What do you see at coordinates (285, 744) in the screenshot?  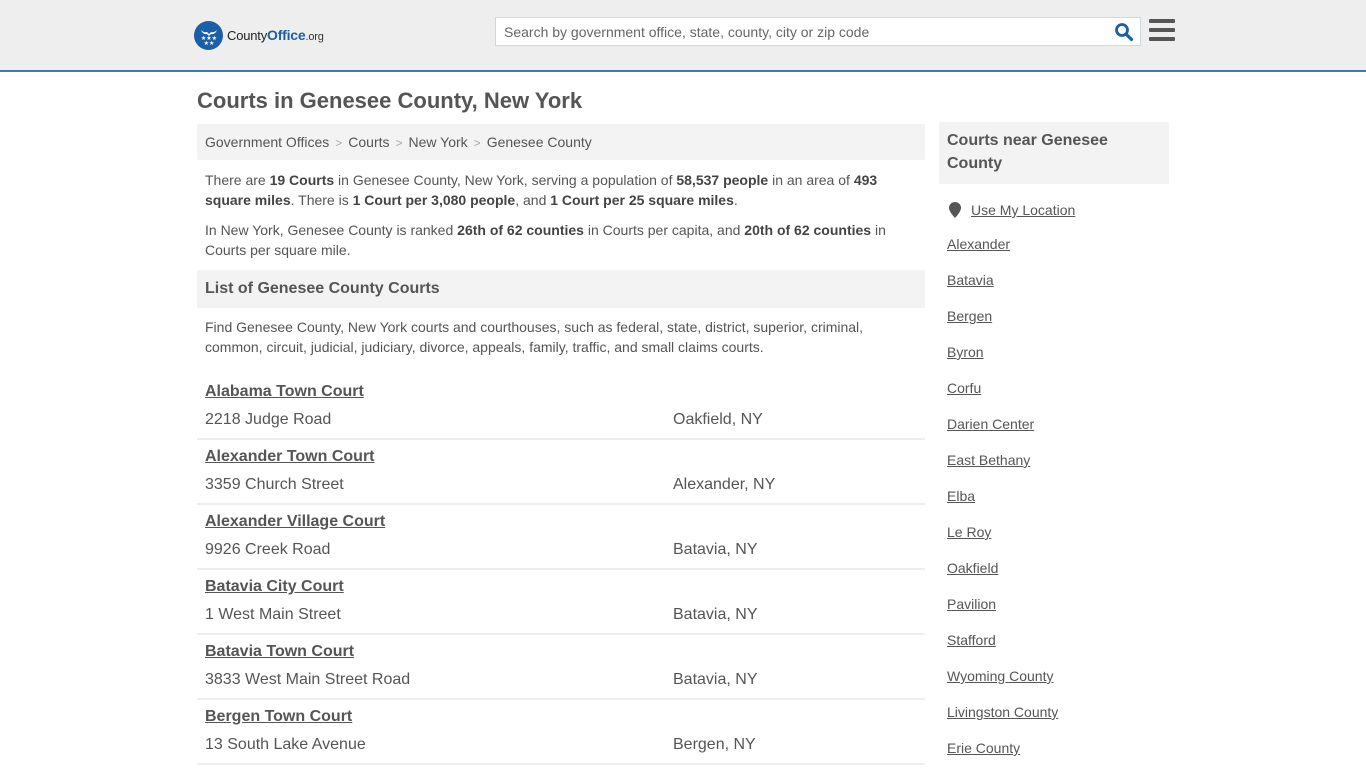 I see `court-address: 13 South Lake Avenue` at bounding box center [285, 744].